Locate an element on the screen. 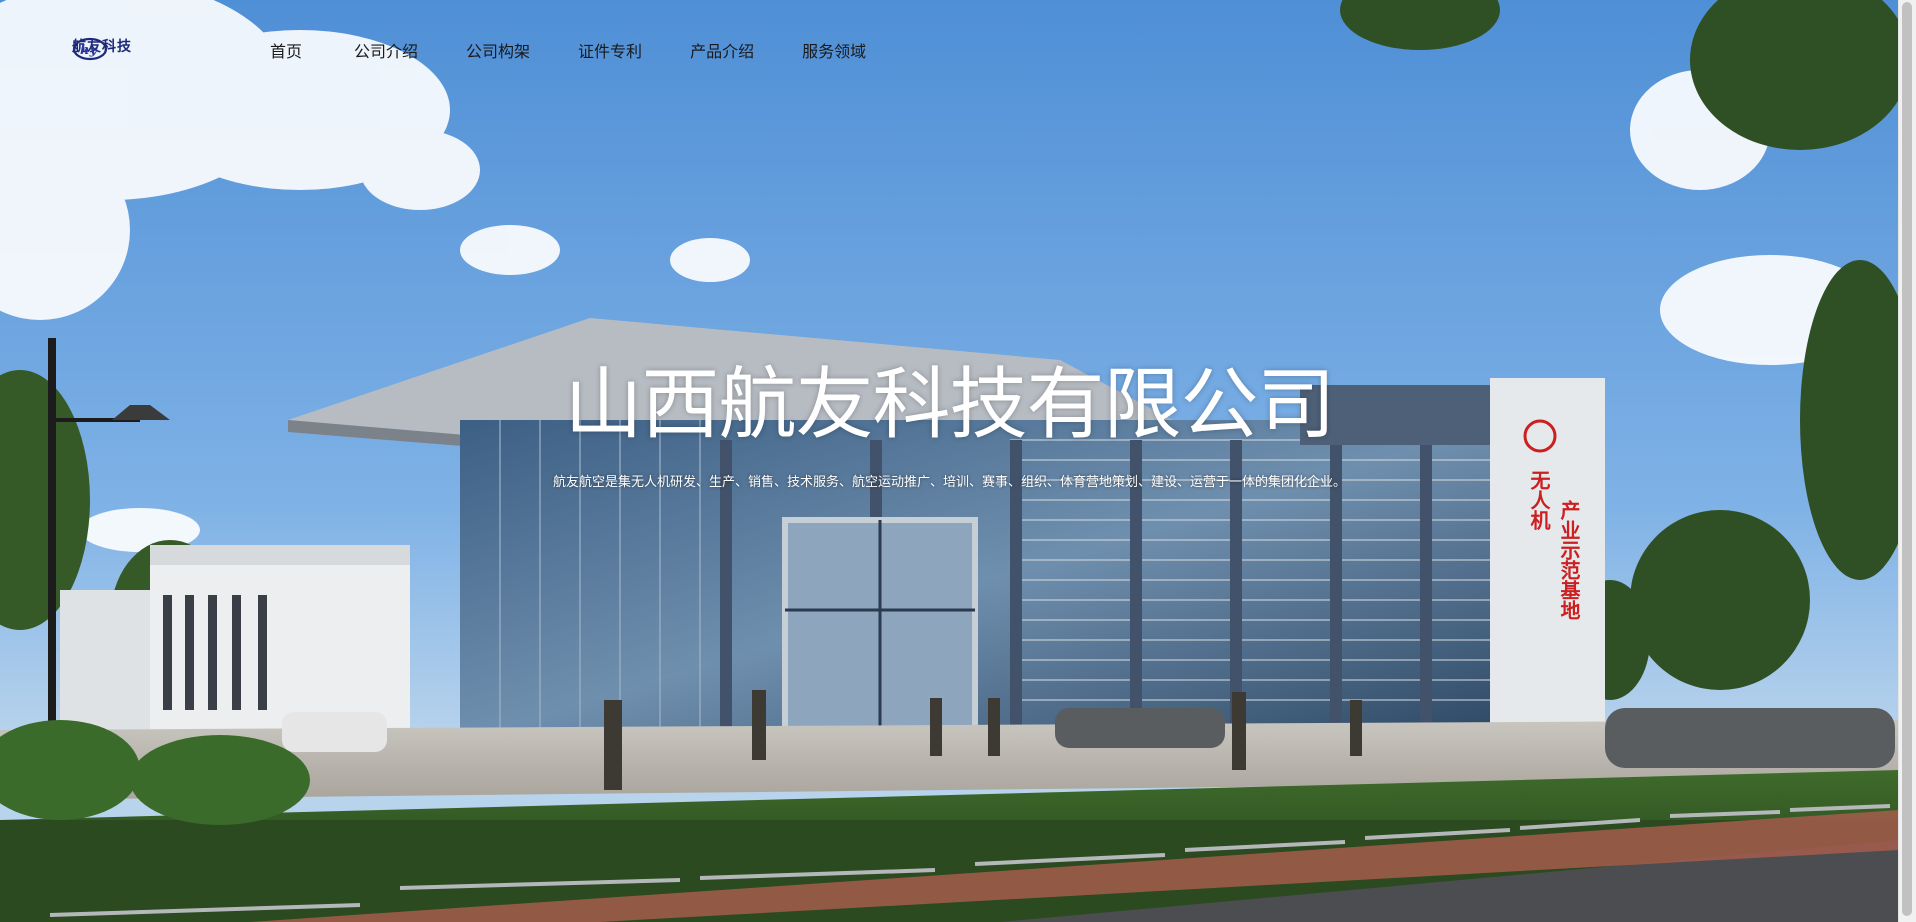  nav-item-service-fields: 服务领域 is located at coordinates (834, 50).